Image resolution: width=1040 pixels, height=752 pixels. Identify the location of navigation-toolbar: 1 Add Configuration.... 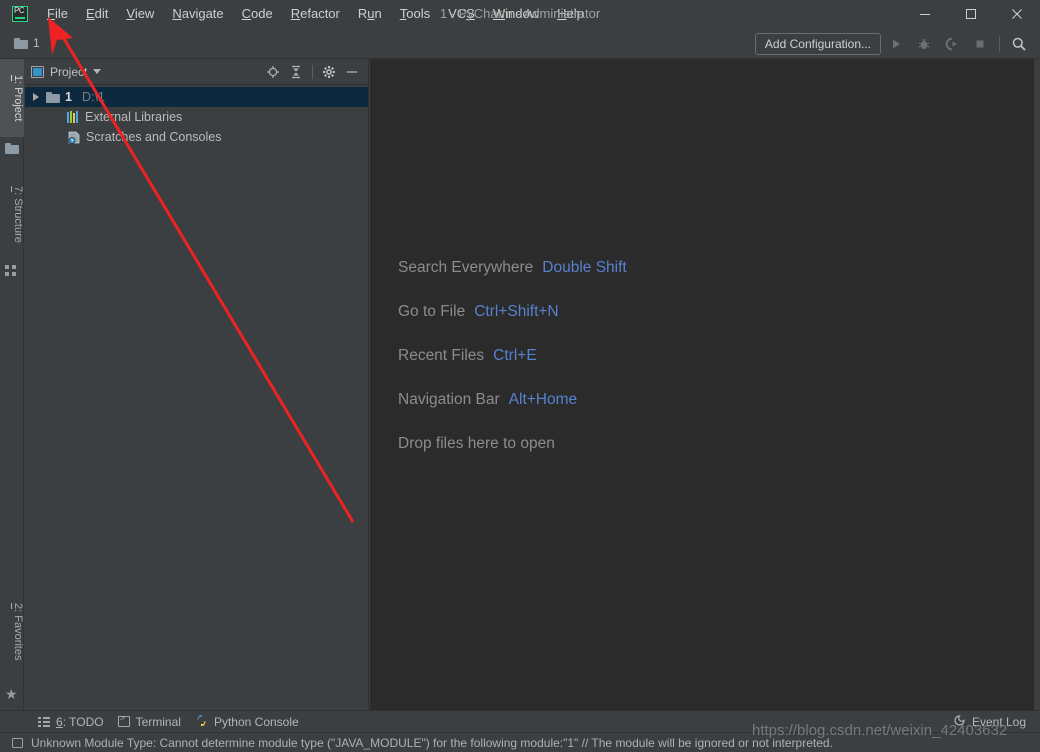
(520, 43).